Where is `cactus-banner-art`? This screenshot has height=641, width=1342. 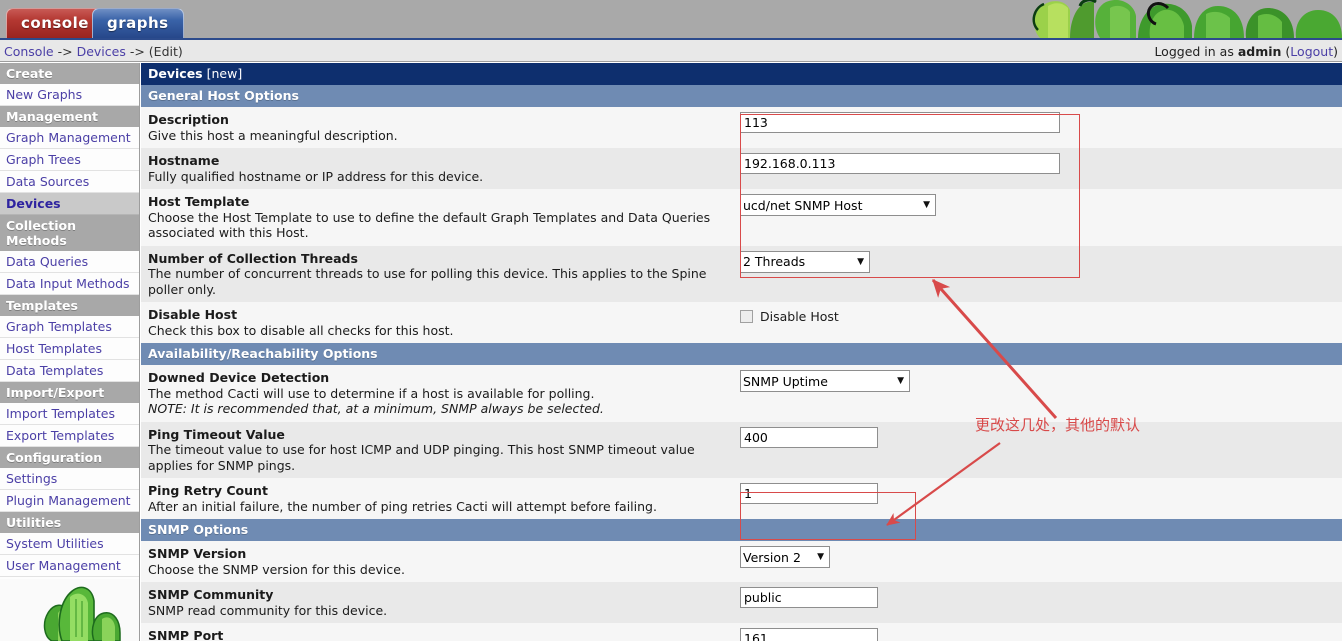 cactus-banner-art is located at coordinates (1162, 19).